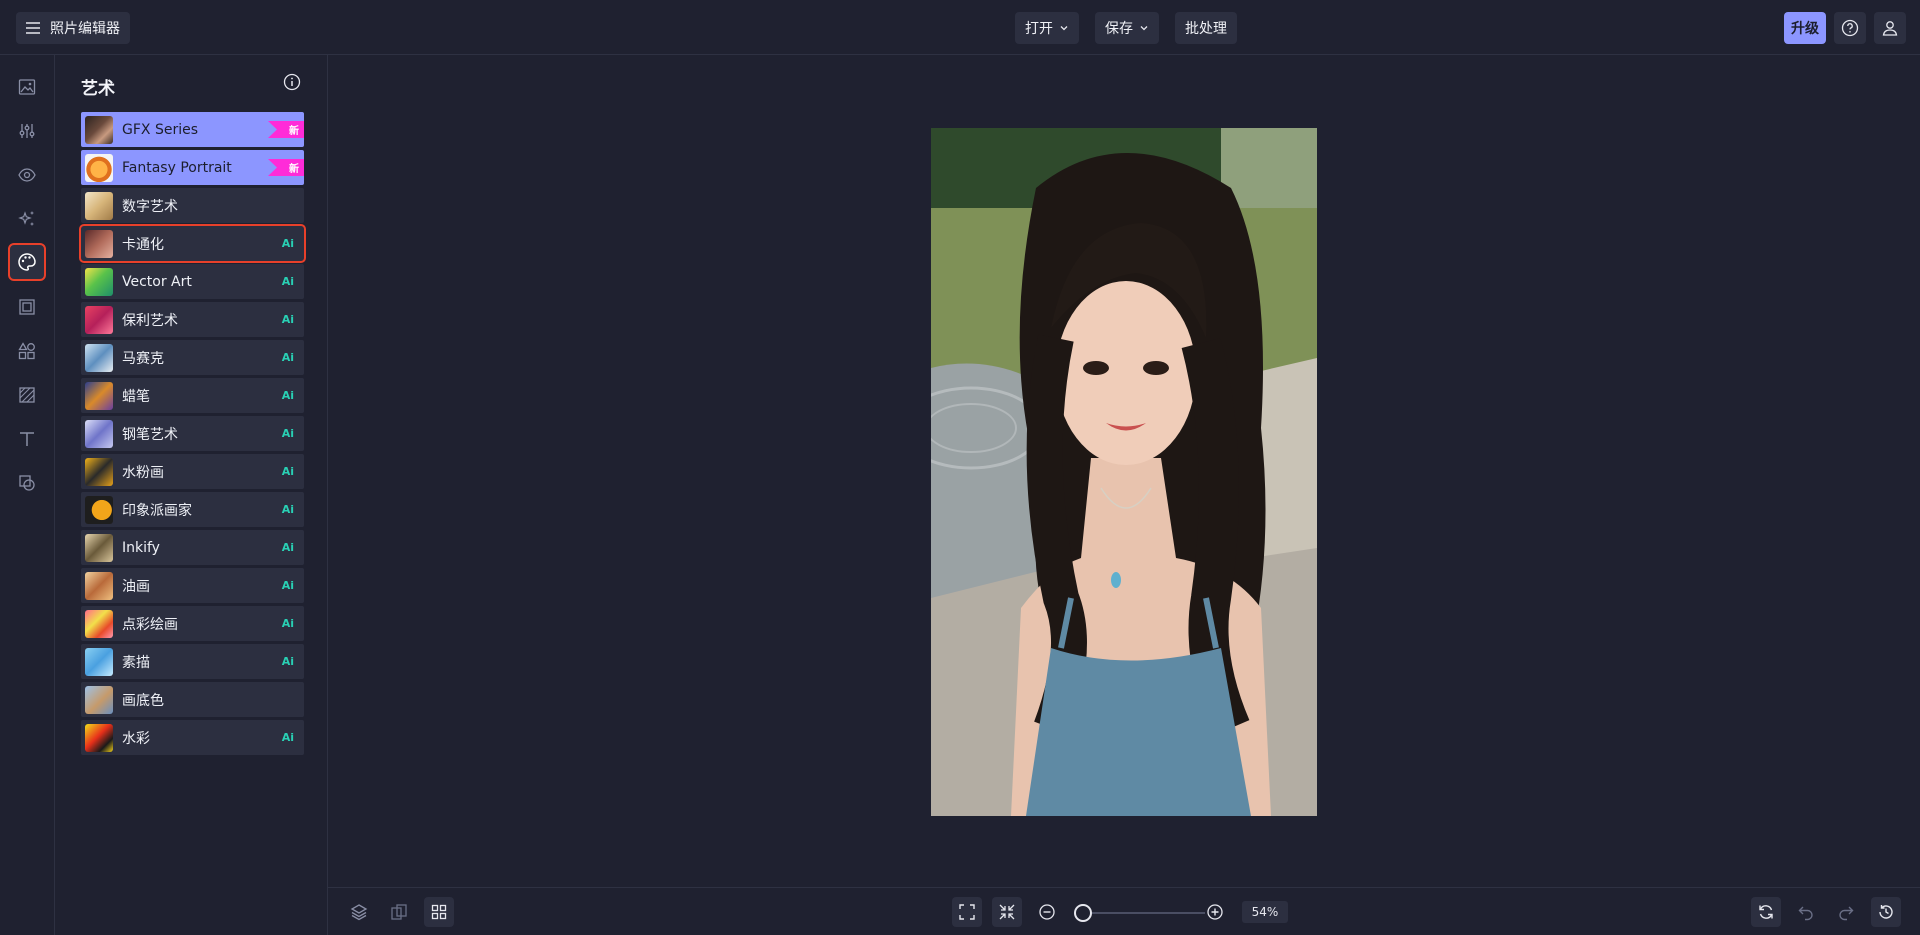 This screenshot has height=935, width=1920. What do you see at coordinates (160, 129) in the screenshot?
I see `effect-label: GFX Series` at bounding box center [160, 129].